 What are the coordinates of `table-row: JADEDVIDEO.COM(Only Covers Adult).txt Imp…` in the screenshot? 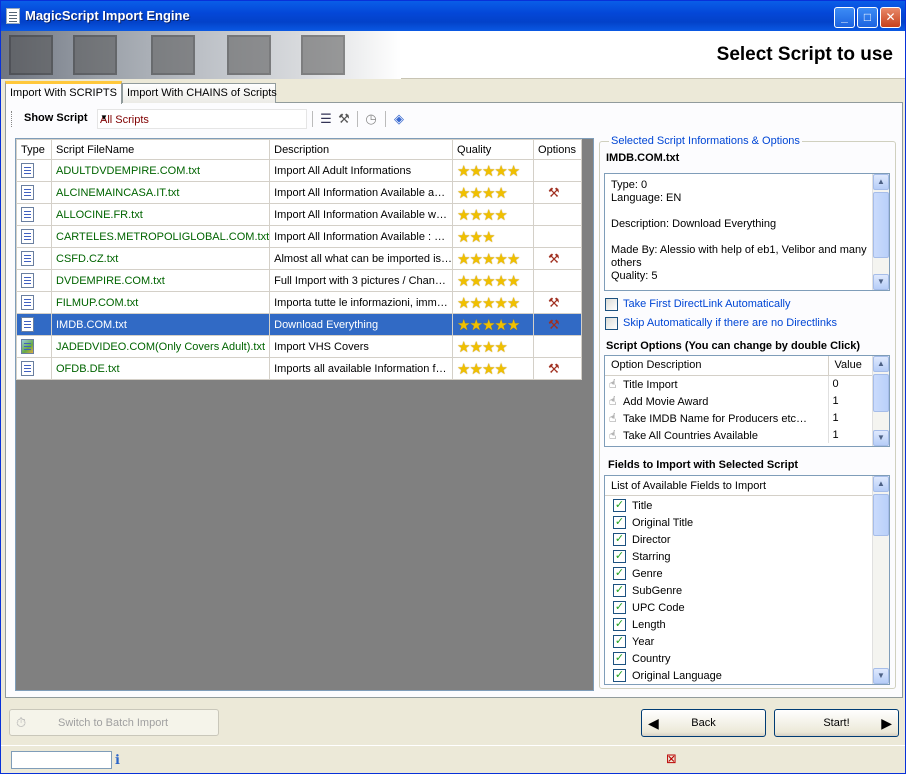 It's located at (299, 346).